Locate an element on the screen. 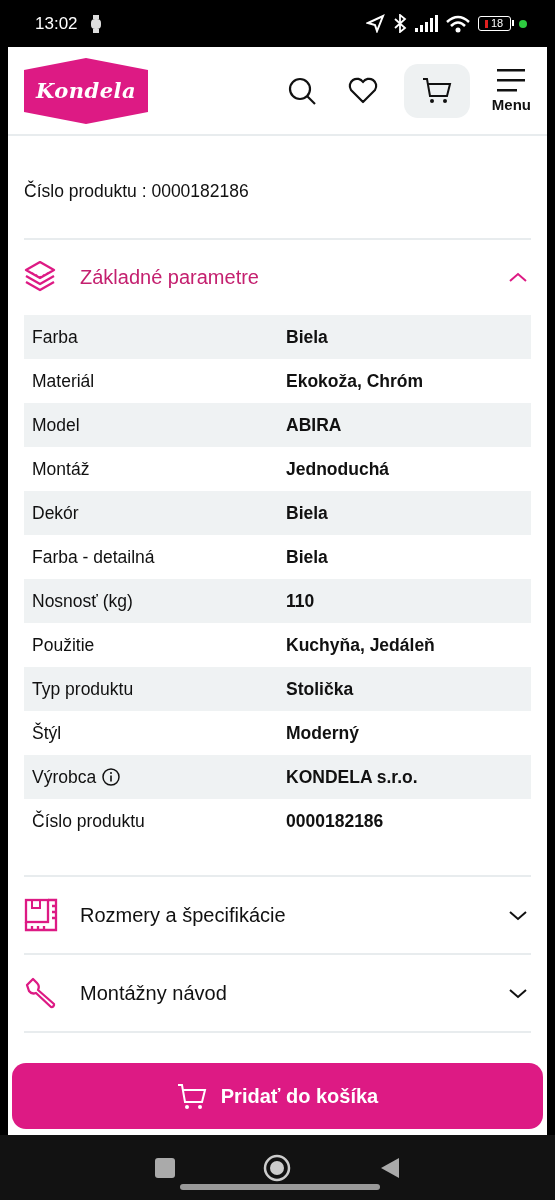  param-label: Použitie is located at coordinates (63, 645).